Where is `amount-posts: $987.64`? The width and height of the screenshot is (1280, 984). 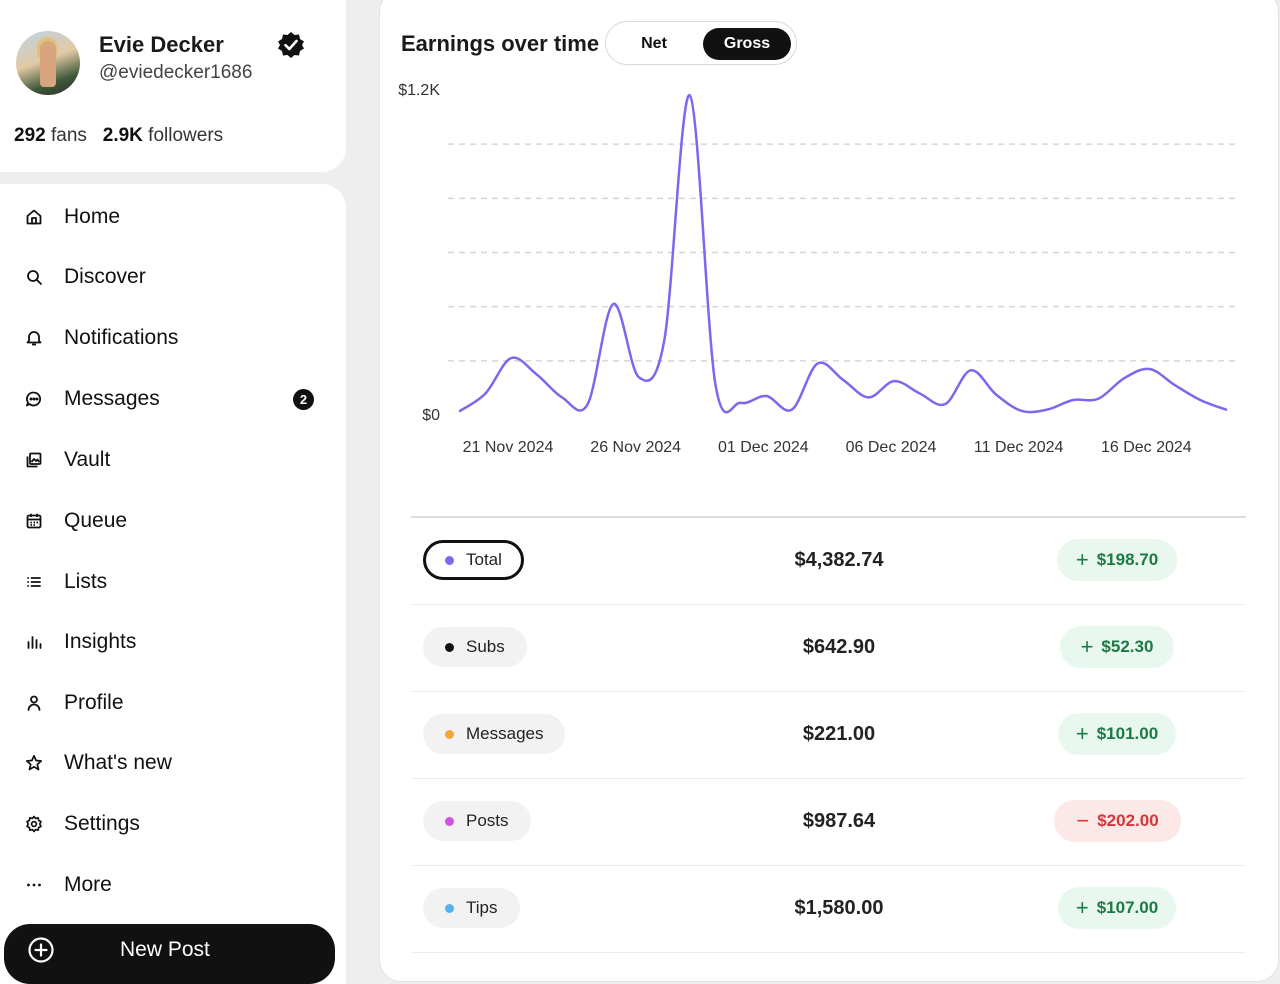
amount-posts: $987.64 is located at coordinates (839, 821).